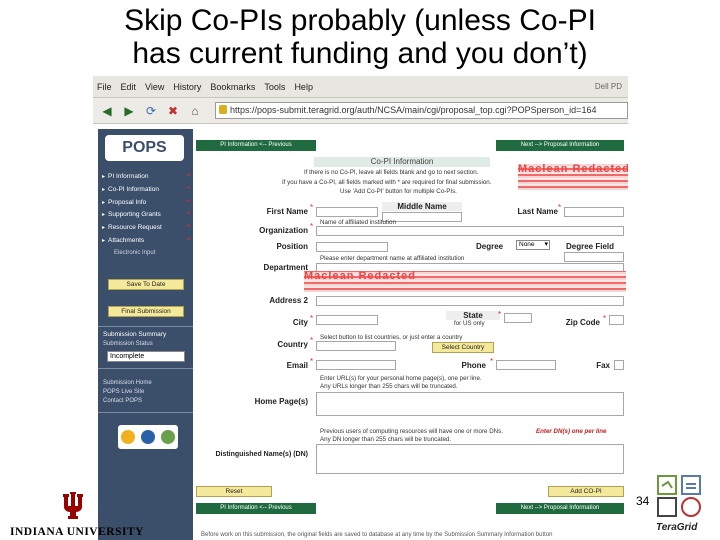 This screenshot has width=720, height=540. I want to click on state-hint: for US only, so click(469, 323).